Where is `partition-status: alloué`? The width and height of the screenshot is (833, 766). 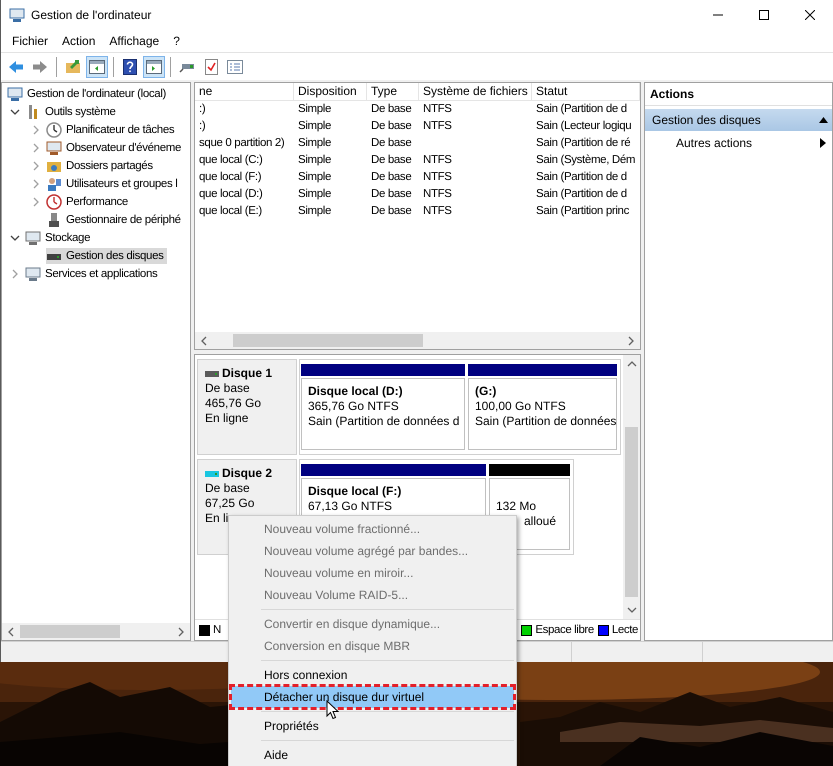
partition-status: alloué is located at coordinates (540, 521).